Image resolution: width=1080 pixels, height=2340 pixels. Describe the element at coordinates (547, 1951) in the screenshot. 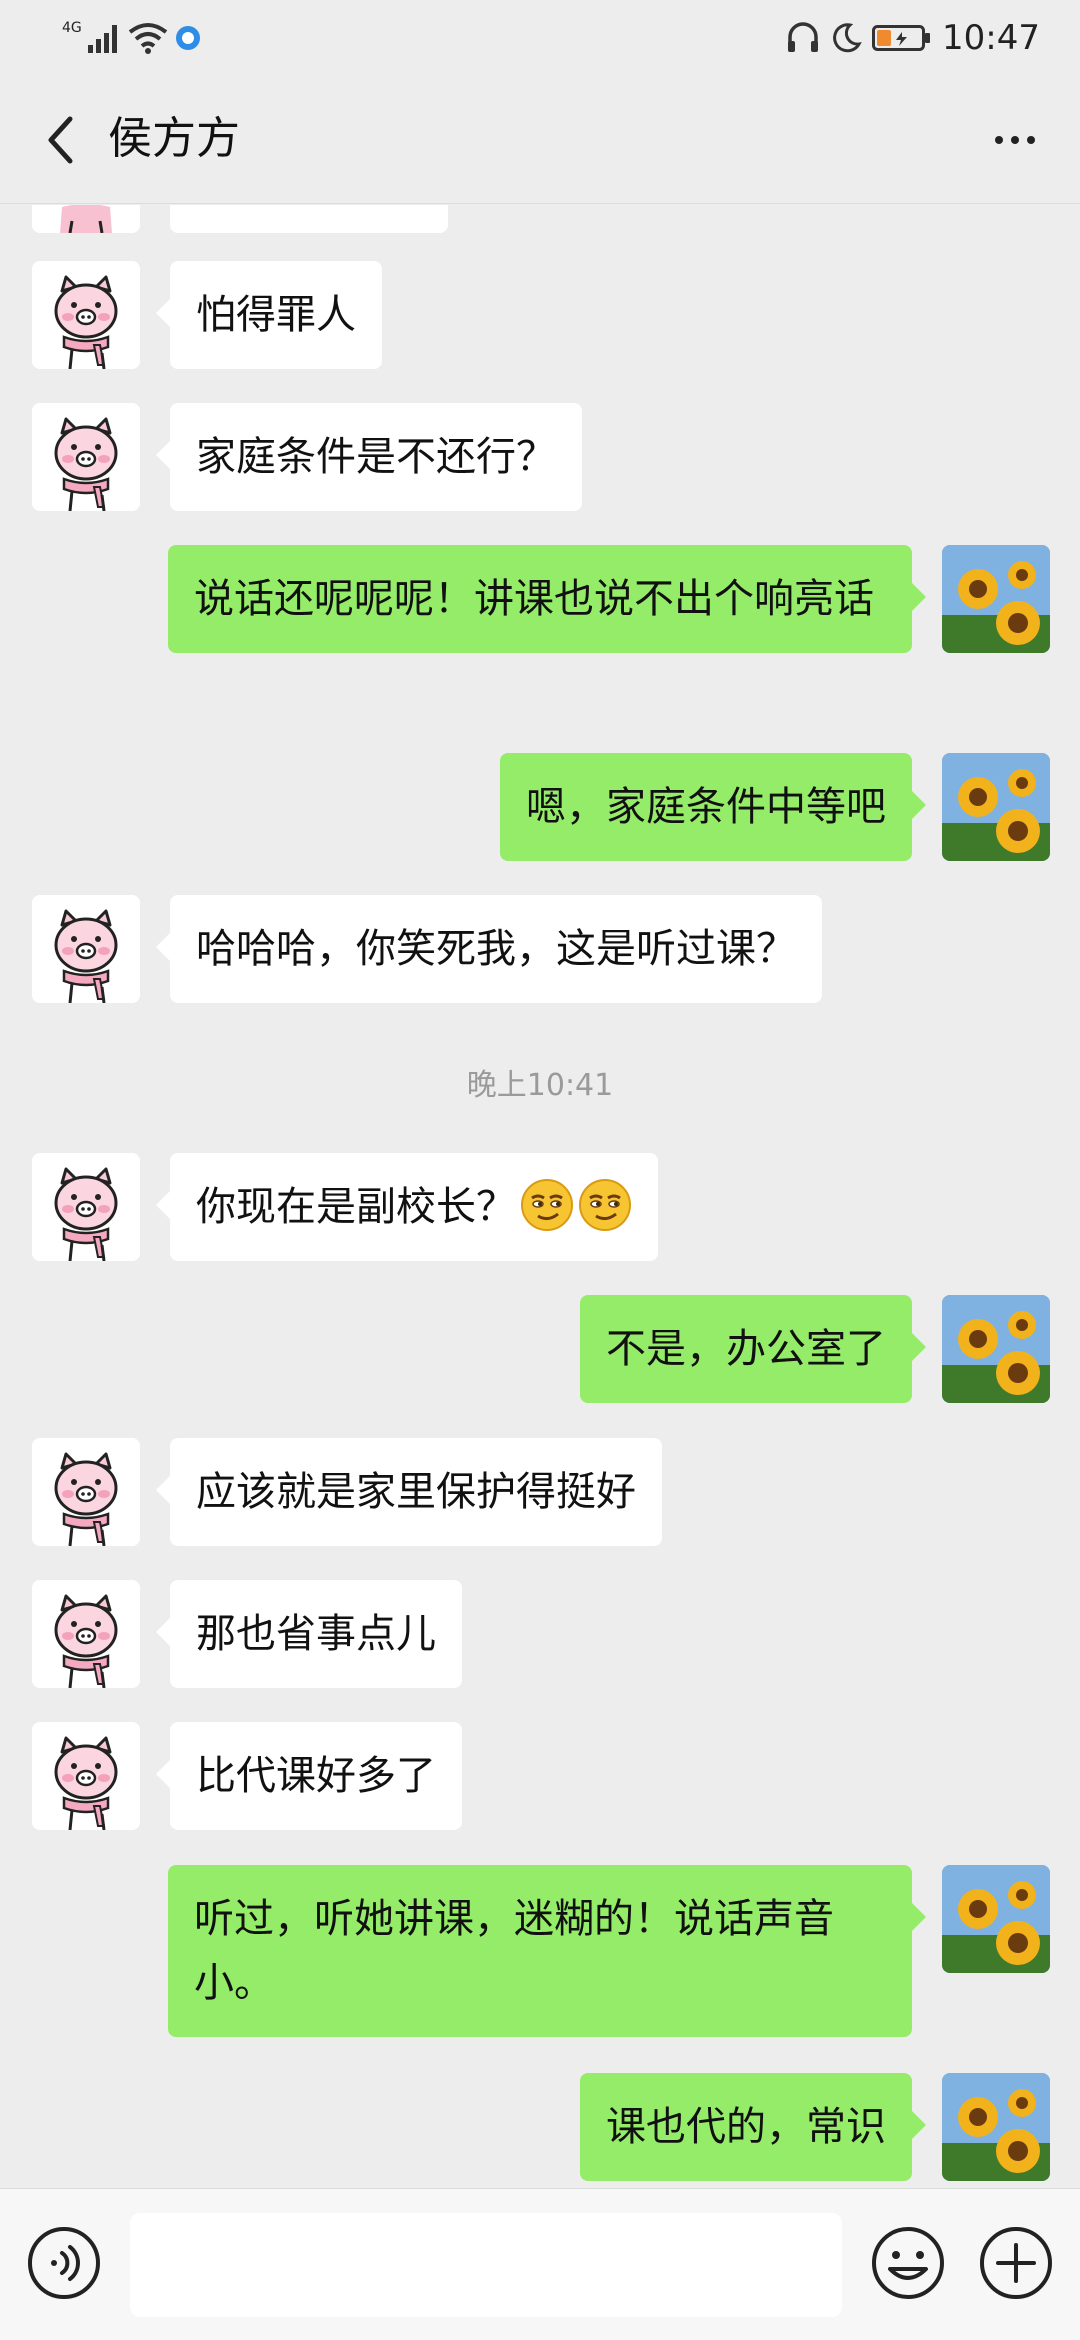

I see `message-bubble-sent: 听过，听她讲课，迷糊的！说话声音小。` at that location.